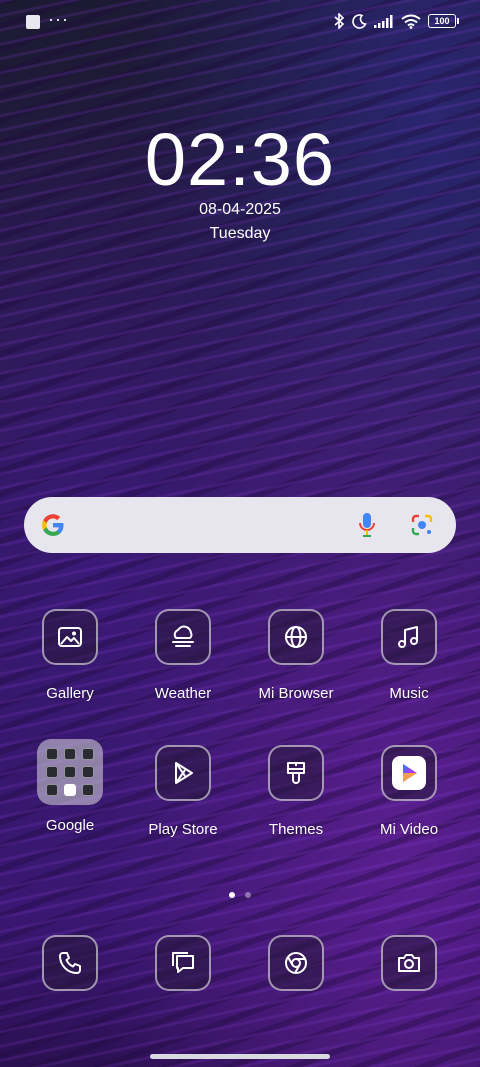  I want to click on app-label: Google, so click(70, 825).